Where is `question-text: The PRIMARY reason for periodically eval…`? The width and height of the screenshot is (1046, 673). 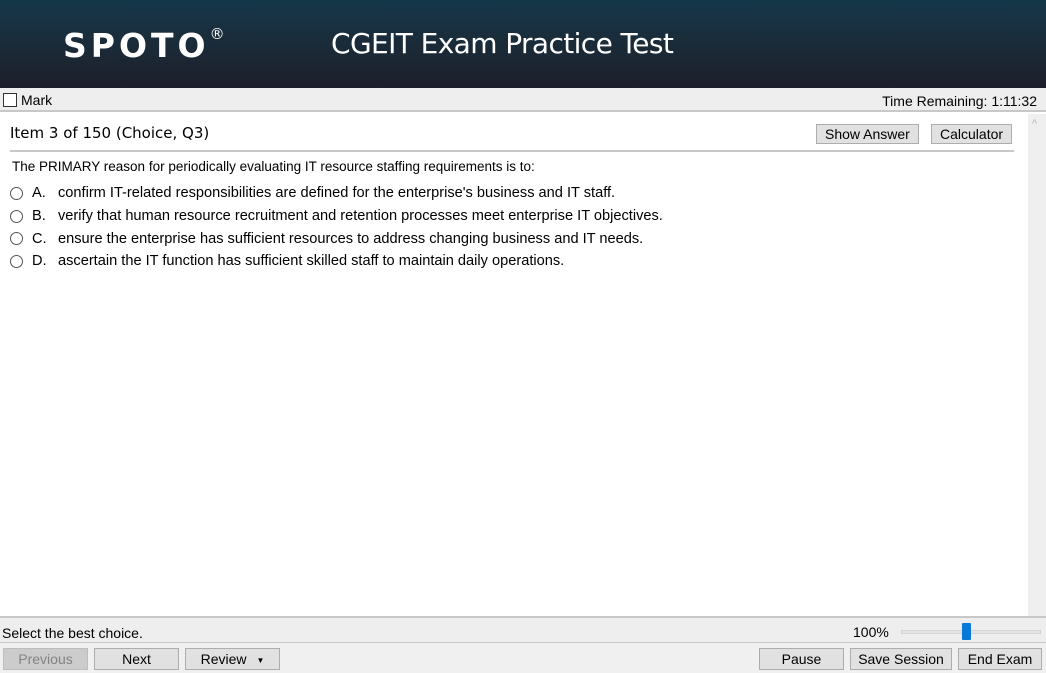 question-text: The PRIMARY reason for periodically eval… is located at coordinates (273, 166).